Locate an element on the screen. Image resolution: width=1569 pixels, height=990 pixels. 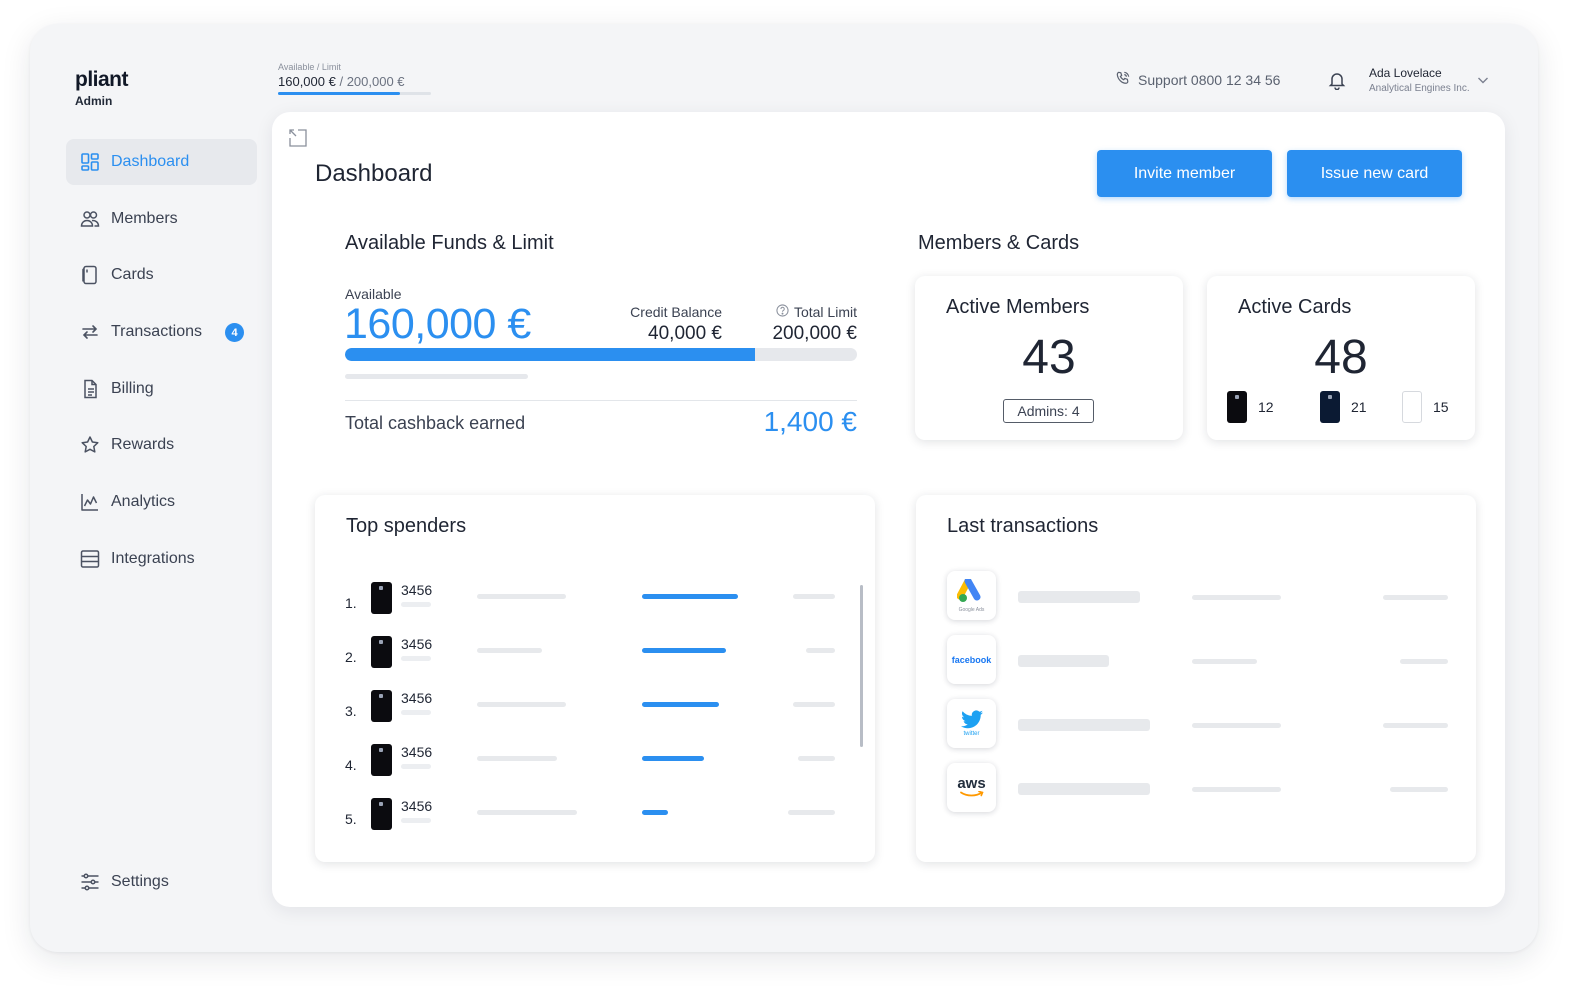
sidebar-item-rewards: Rewards is located at coordinates (161, 445).